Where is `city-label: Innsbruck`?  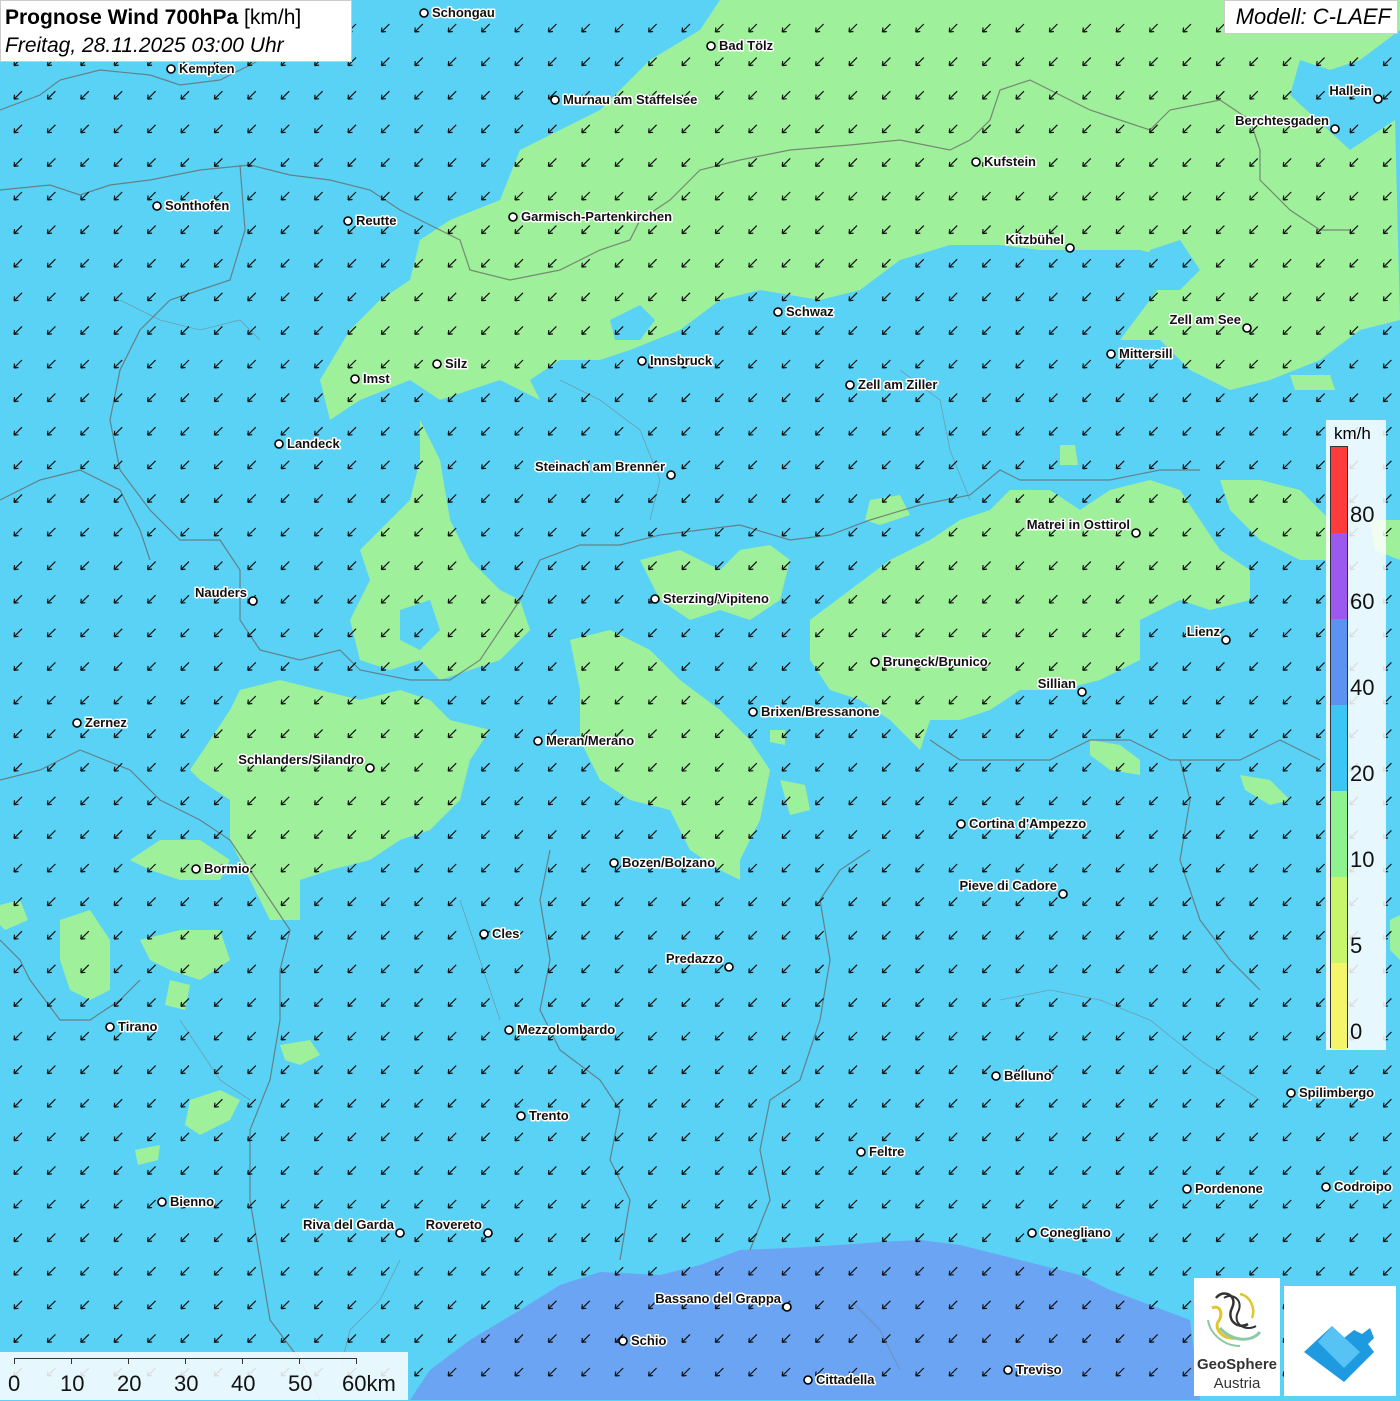
city-label: Innsbruck is located at coordinates (681, 360).